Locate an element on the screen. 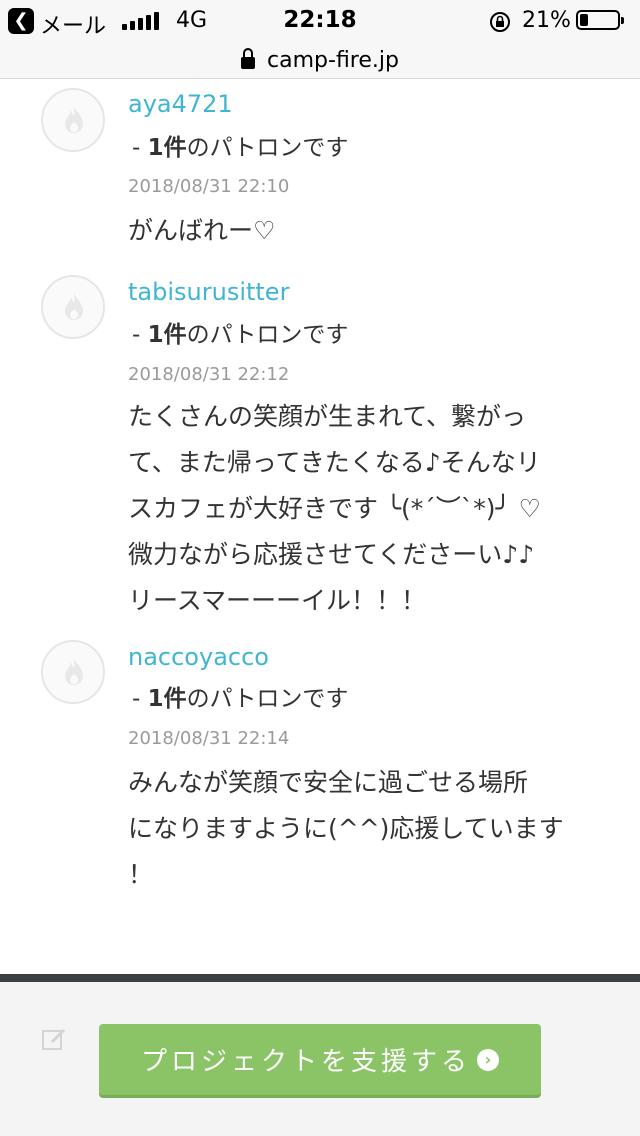  battery-percent: 21% is located at coordinates (546, 20).